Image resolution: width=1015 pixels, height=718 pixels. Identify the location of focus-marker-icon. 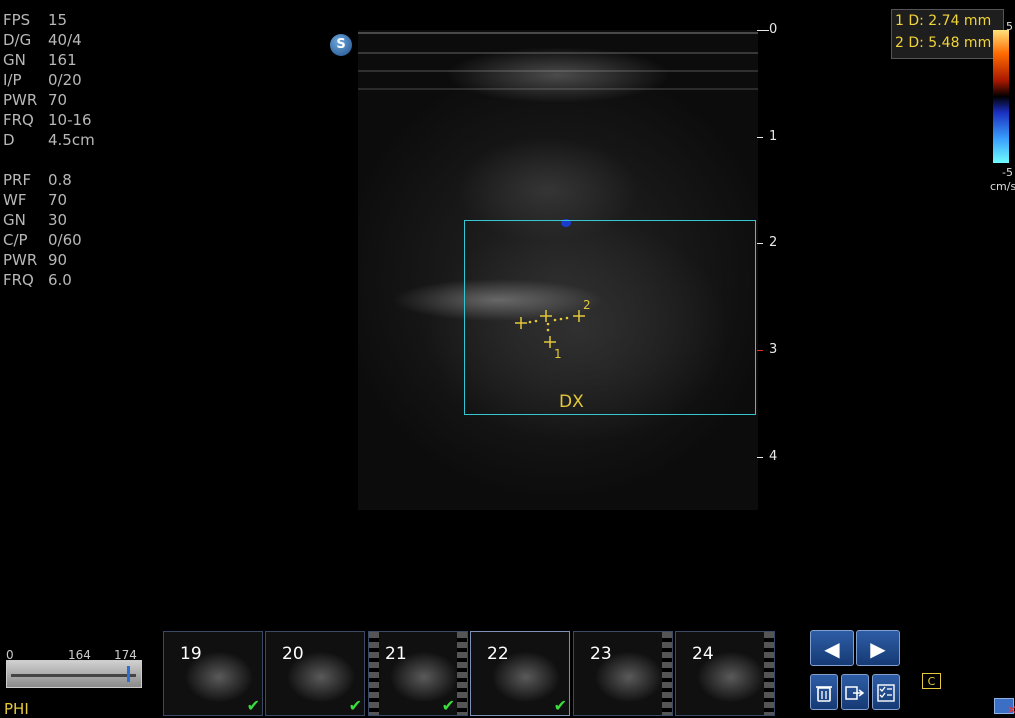
(760, 350).